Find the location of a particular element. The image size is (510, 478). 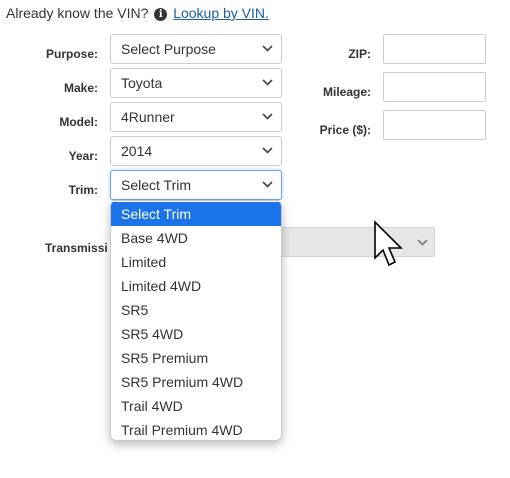

mileage-label: Mileage: is located at coordinates (346, 92).